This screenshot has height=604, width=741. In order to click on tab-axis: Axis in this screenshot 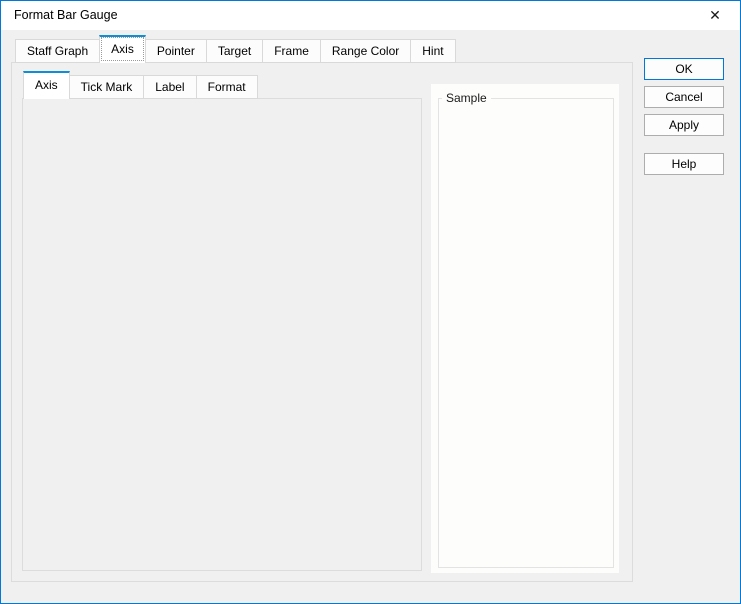, I will do `click(122, 49)`.